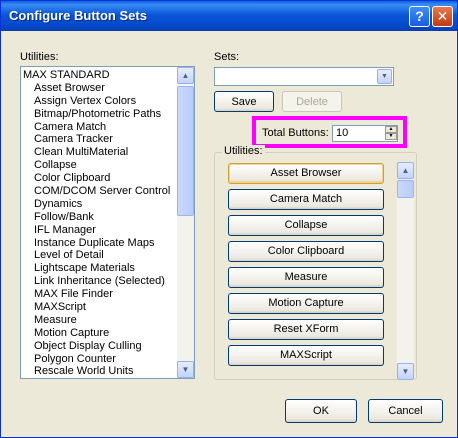  Describe the element at coordinates (342, 133) in the screenshot. I see `total-buttons-value: 10` at that location.